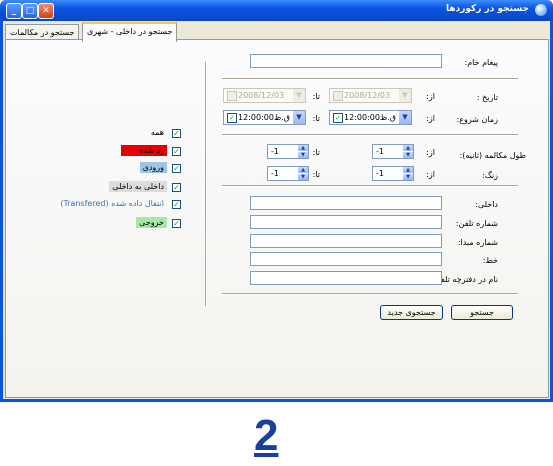 The image size is (553, 466). What do you see at coordinates (346, 203) in the screenshot?
I see `internal-input` at bounding box center [346, 203].